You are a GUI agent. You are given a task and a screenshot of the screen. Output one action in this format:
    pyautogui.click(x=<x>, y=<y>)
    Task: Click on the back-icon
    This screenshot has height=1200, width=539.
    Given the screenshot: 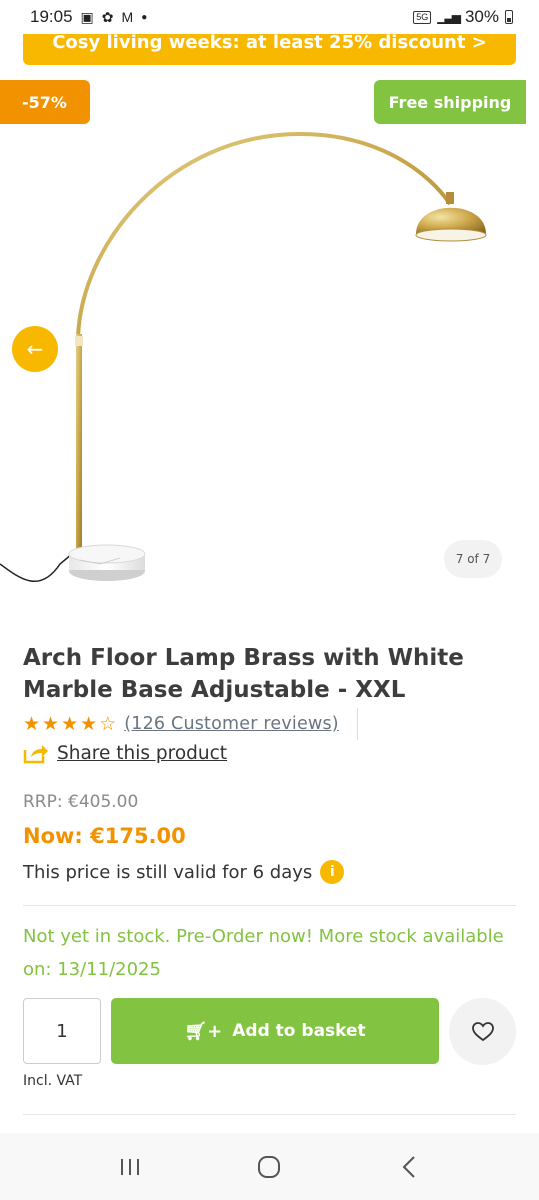 What is the action you would take?
    pyautogui.click(x=408, y=1166)
    